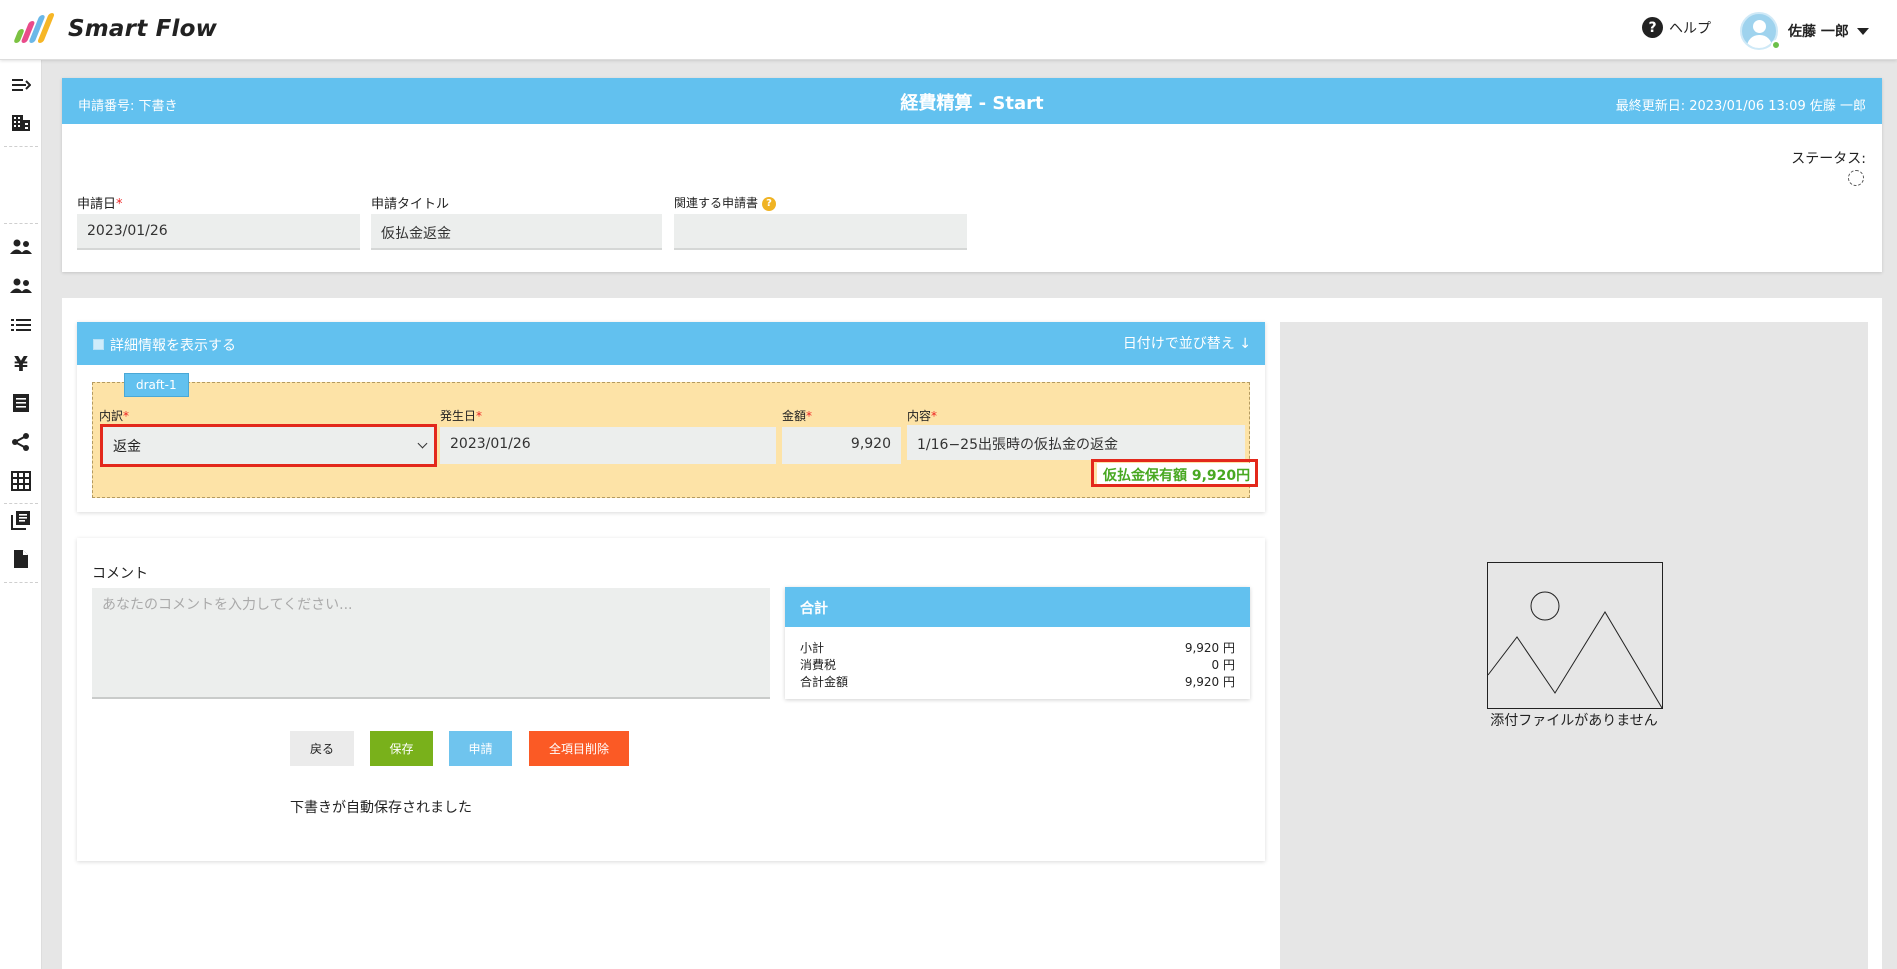 This screenshot has width=1897, height=969. What do you see at coordinates (21, 364) in the screenshot?
I see `yen-icon: ¥` at bounding box center [21, 364].